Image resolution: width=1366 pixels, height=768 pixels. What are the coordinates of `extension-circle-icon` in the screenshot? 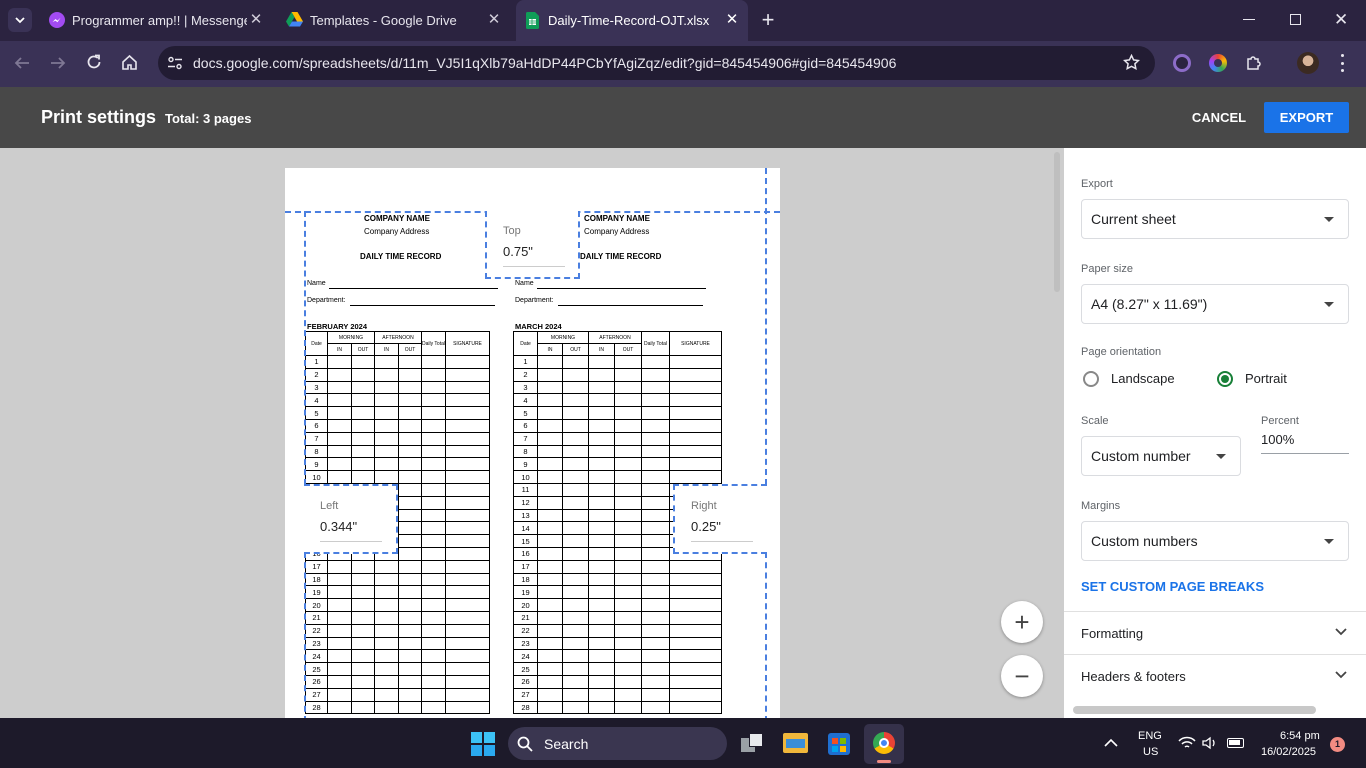 It's located at (1182, 63).